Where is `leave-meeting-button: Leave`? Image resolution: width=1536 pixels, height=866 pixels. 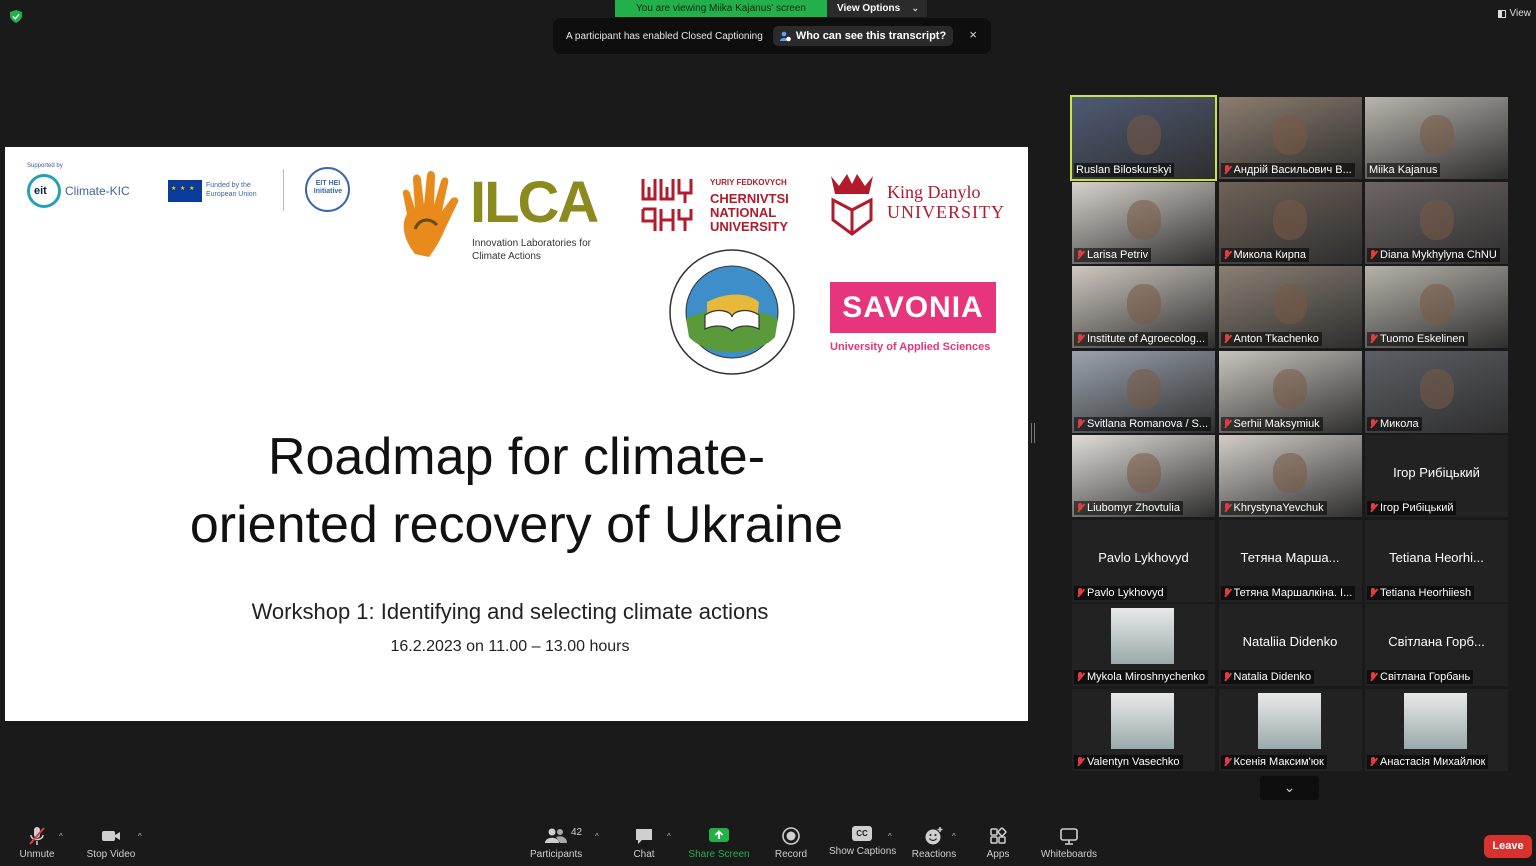 leave-meeting-button: Leave is located at coordinates (1508, 846).